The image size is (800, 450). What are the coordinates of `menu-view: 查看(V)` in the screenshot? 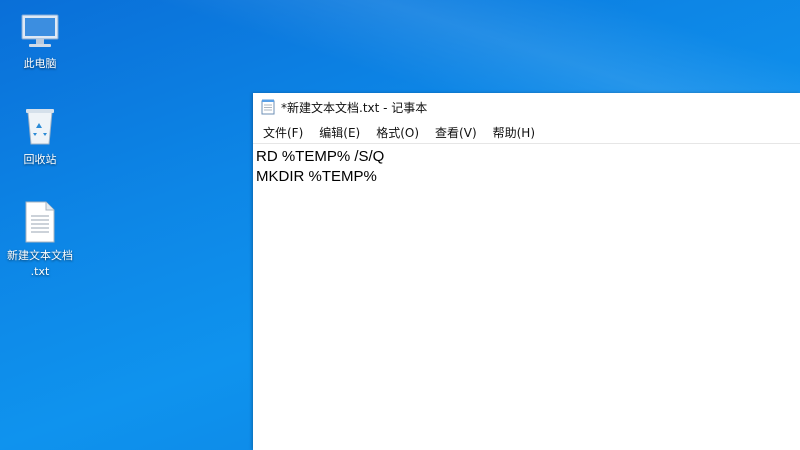 It's located at (456, 132).